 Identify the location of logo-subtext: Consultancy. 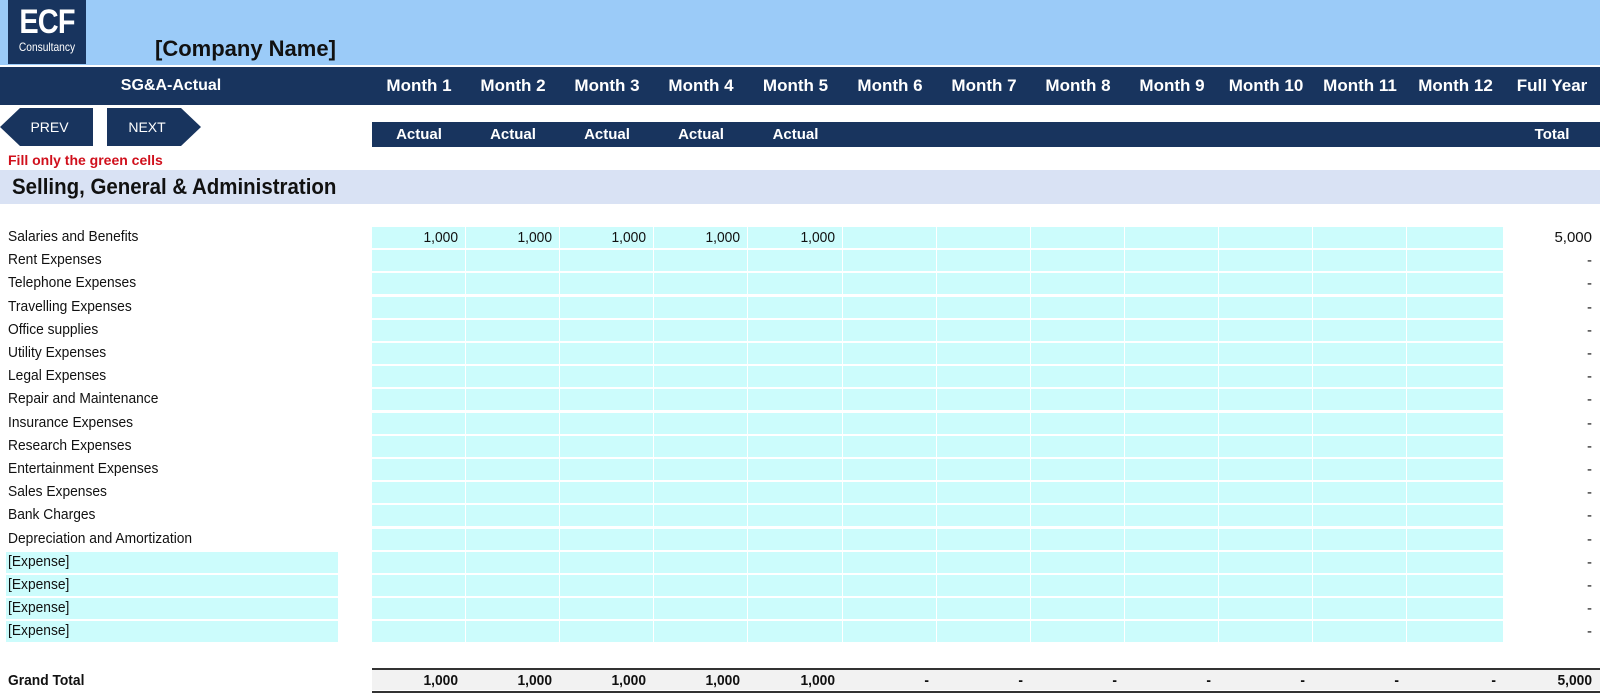
(47, 47).